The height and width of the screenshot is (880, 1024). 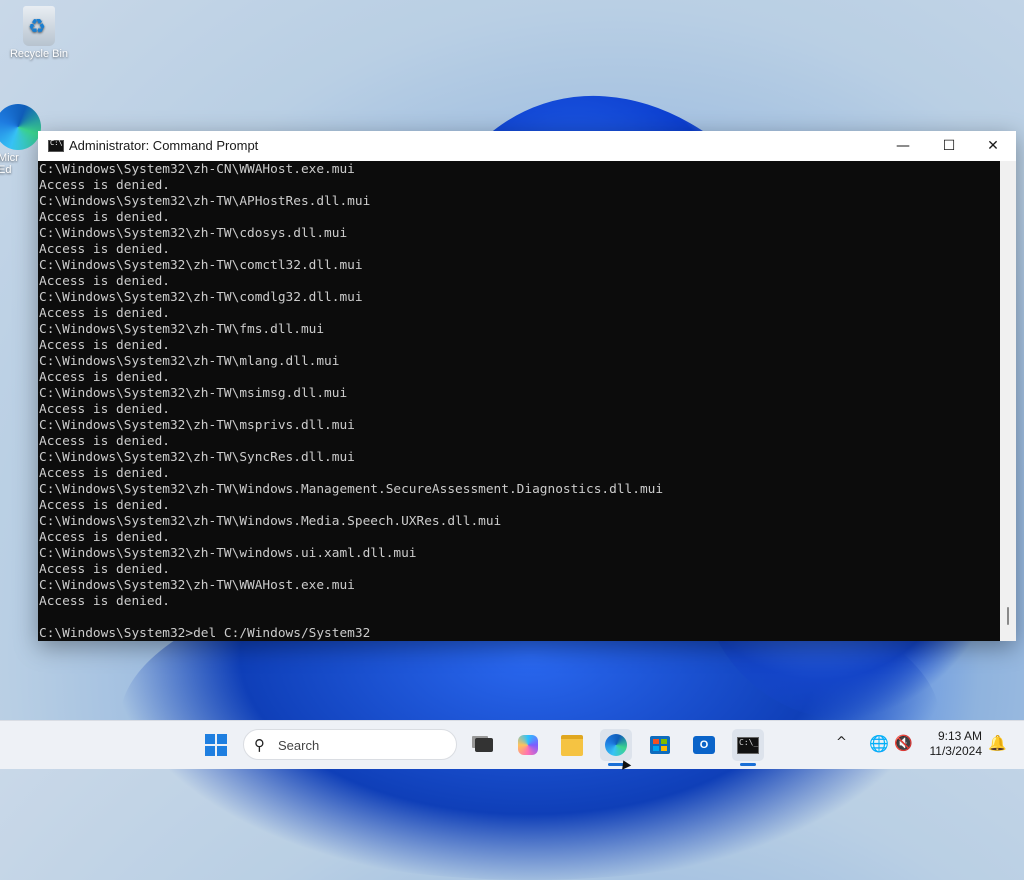 What do you see at coordinates (903, 146) in the screenshot?
I see `minimize-button: —` at bounding box center [903, 146].